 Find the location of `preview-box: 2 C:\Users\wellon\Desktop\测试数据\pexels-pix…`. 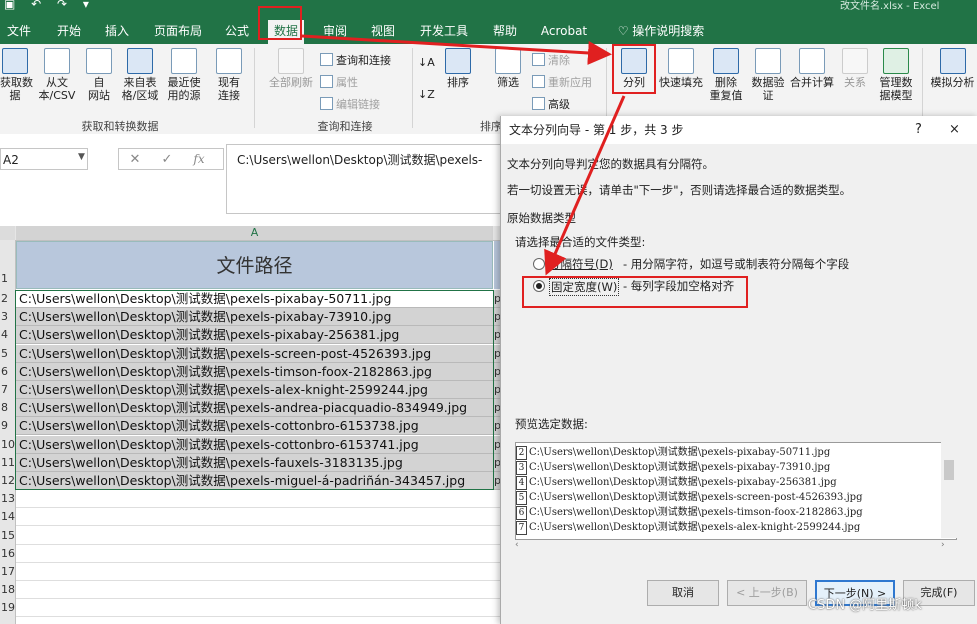

preview-box: 2 C:\Users\wellon\Desktop\测试数据\pexels-pix… is located at coordinates (736, 491).